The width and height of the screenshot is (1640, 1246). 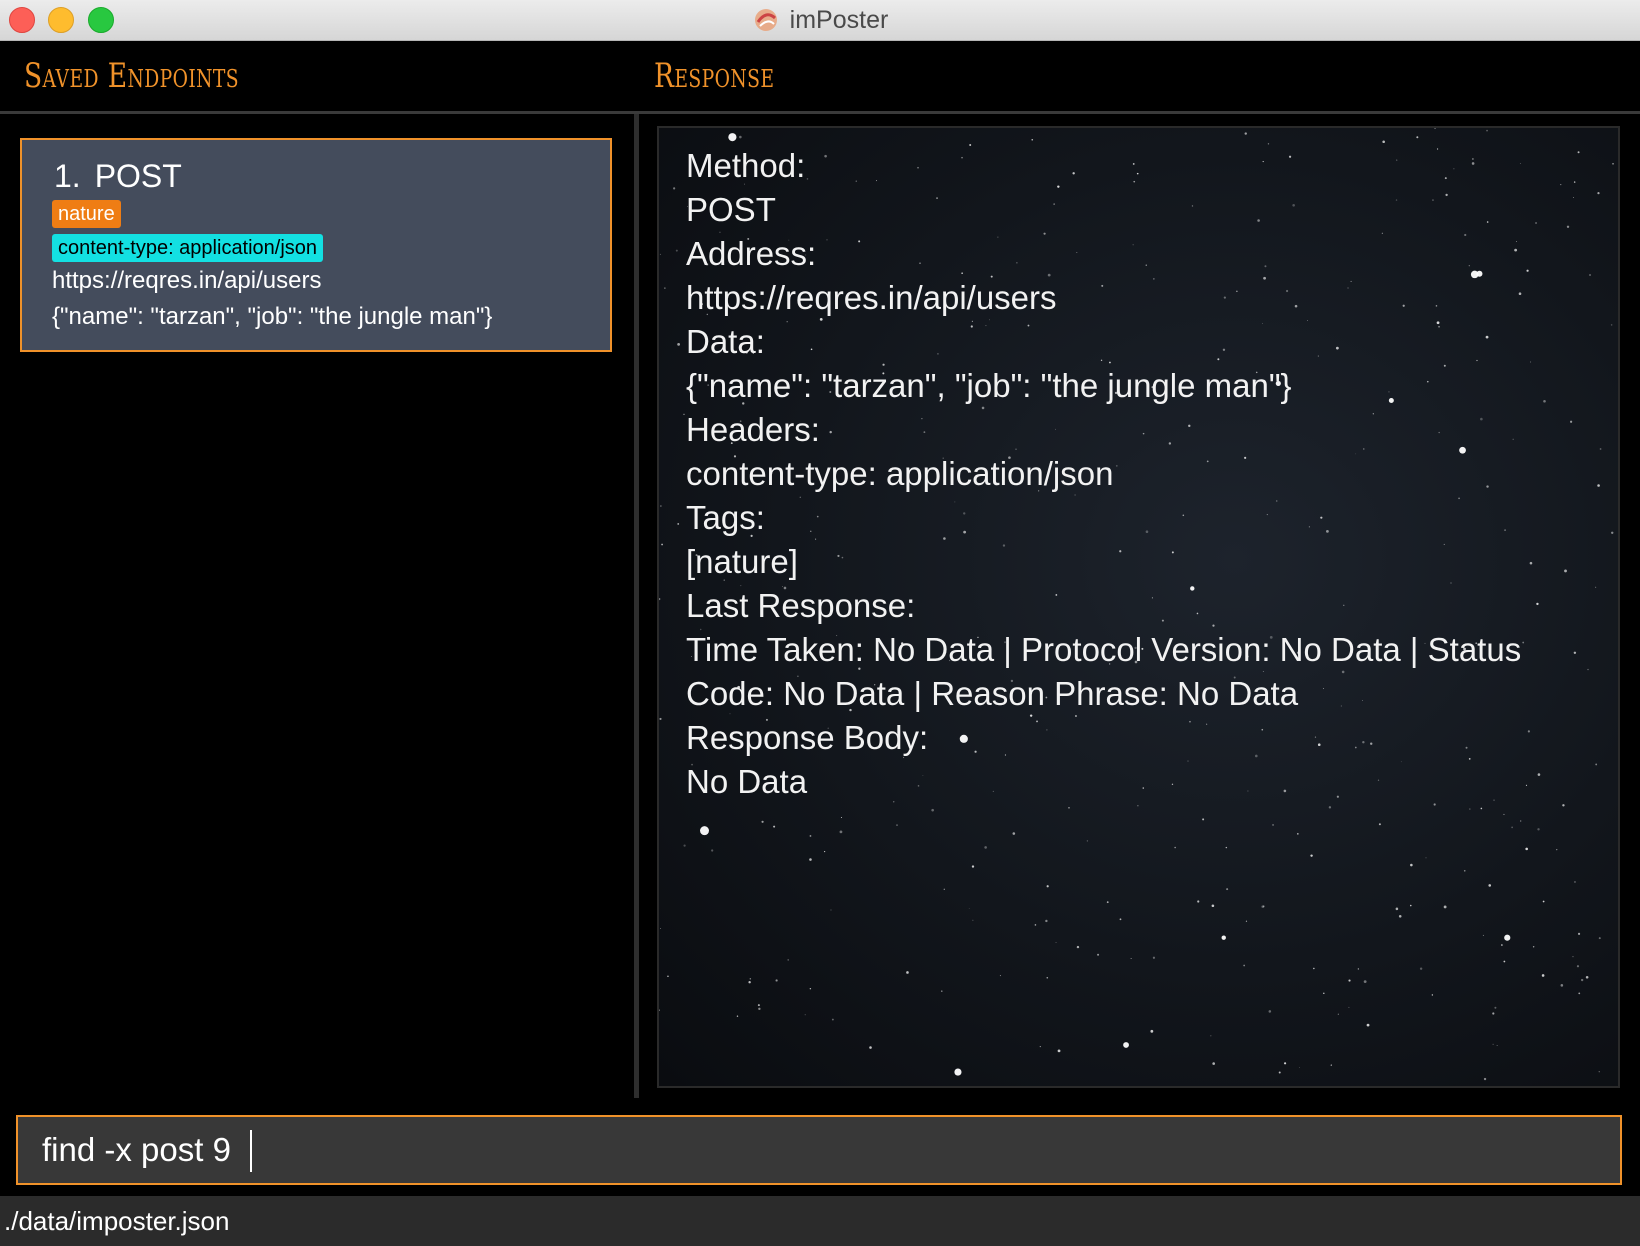 I want to click on window-title: imPoster, so click(x=839, y=19).